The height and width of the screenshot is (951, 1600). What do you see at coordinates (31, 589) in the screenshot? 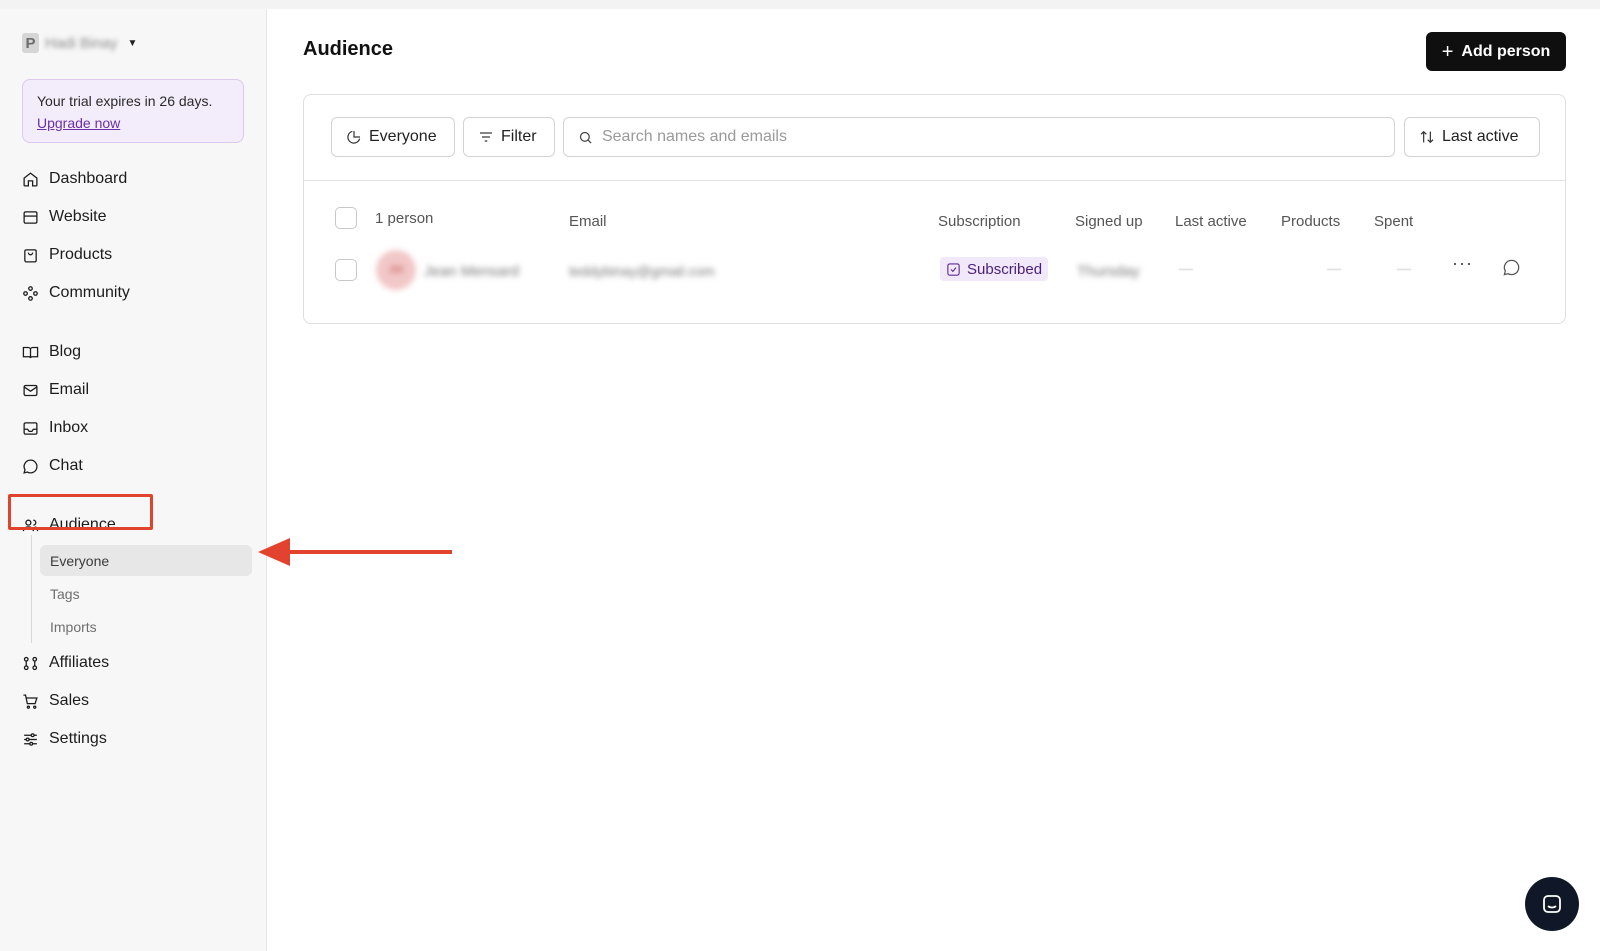
I see `subnav-divider` at bounding box center [31, 589].